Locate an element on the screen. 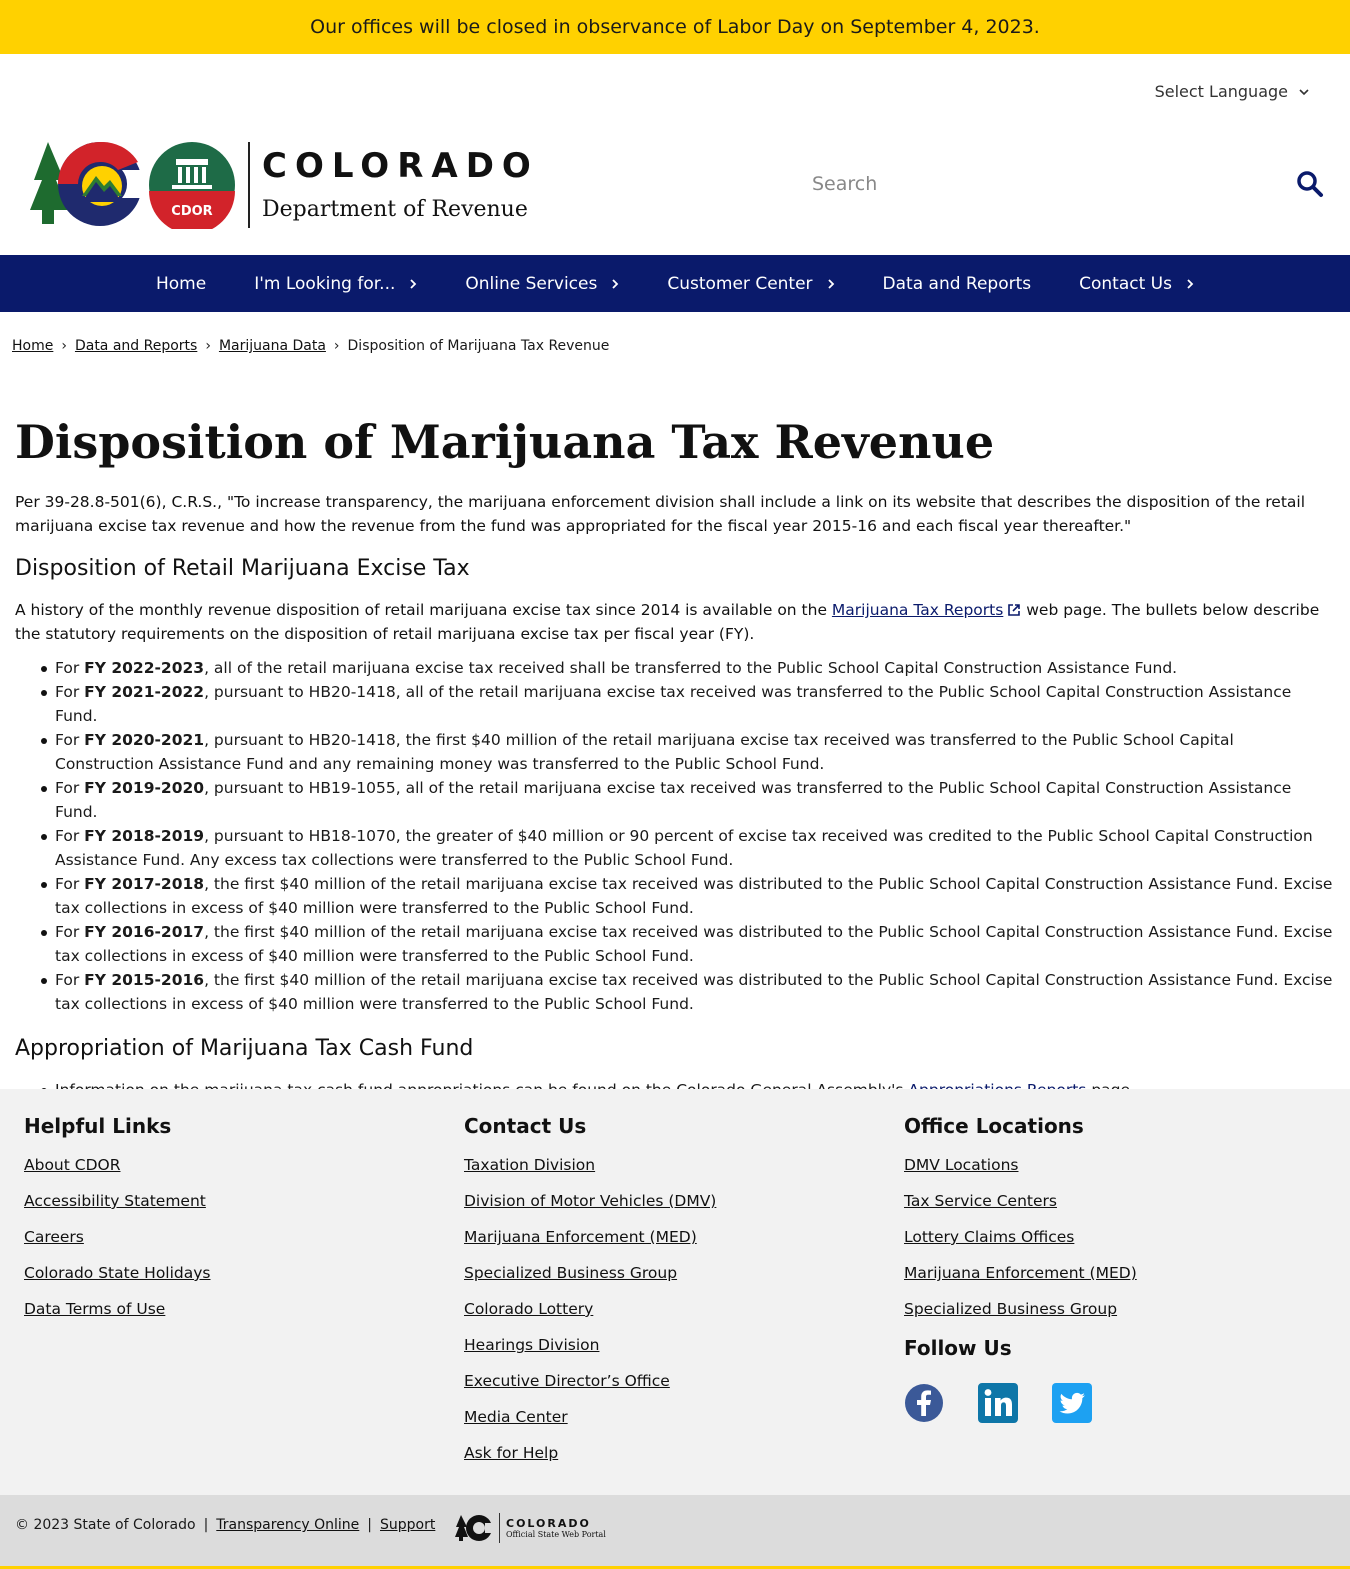 The width and height of the screenshot is (1350, 1569). site-logo: CDOR COLORADO Department of Revenue is located at coordinates (284, 185).